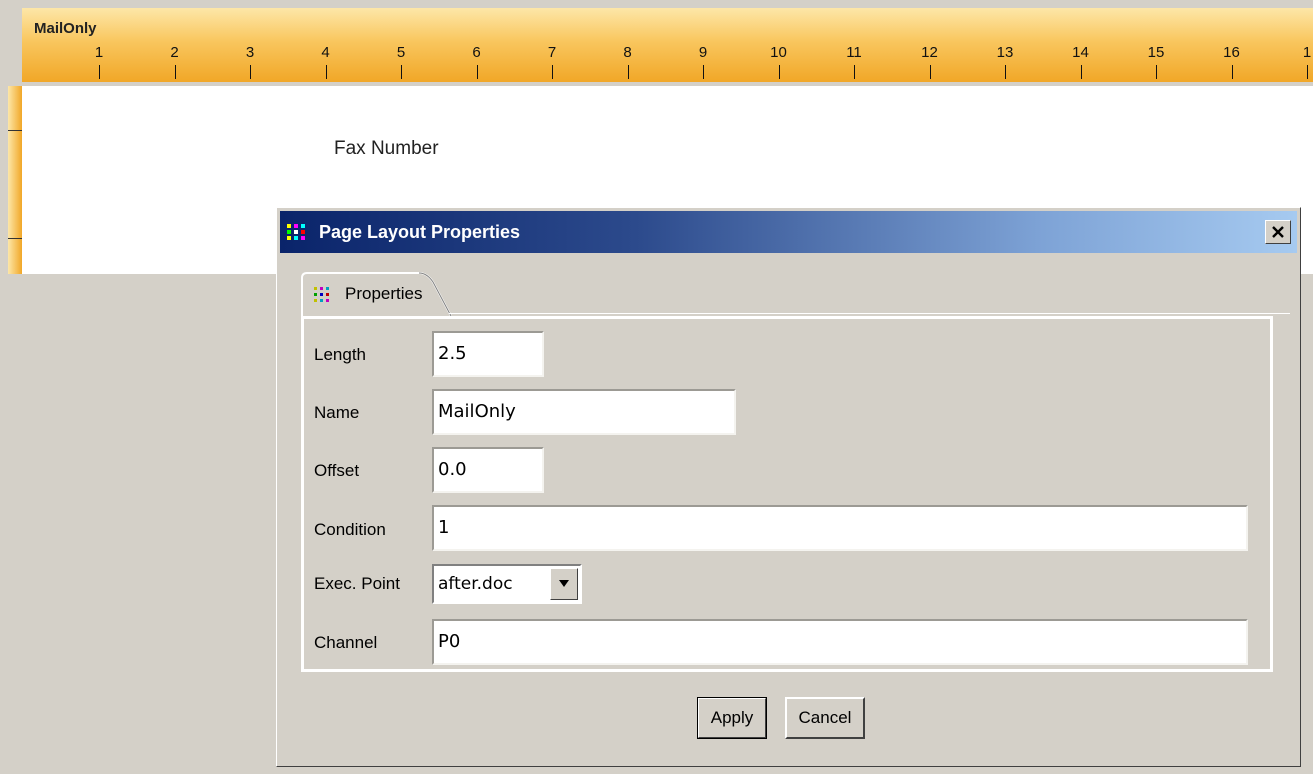 Image resolution: width=1313 pixels, height=774 pixels. Describe the element at coordinates (488, 354) in the screenshot. I see `length-field: 2.5` at that location.